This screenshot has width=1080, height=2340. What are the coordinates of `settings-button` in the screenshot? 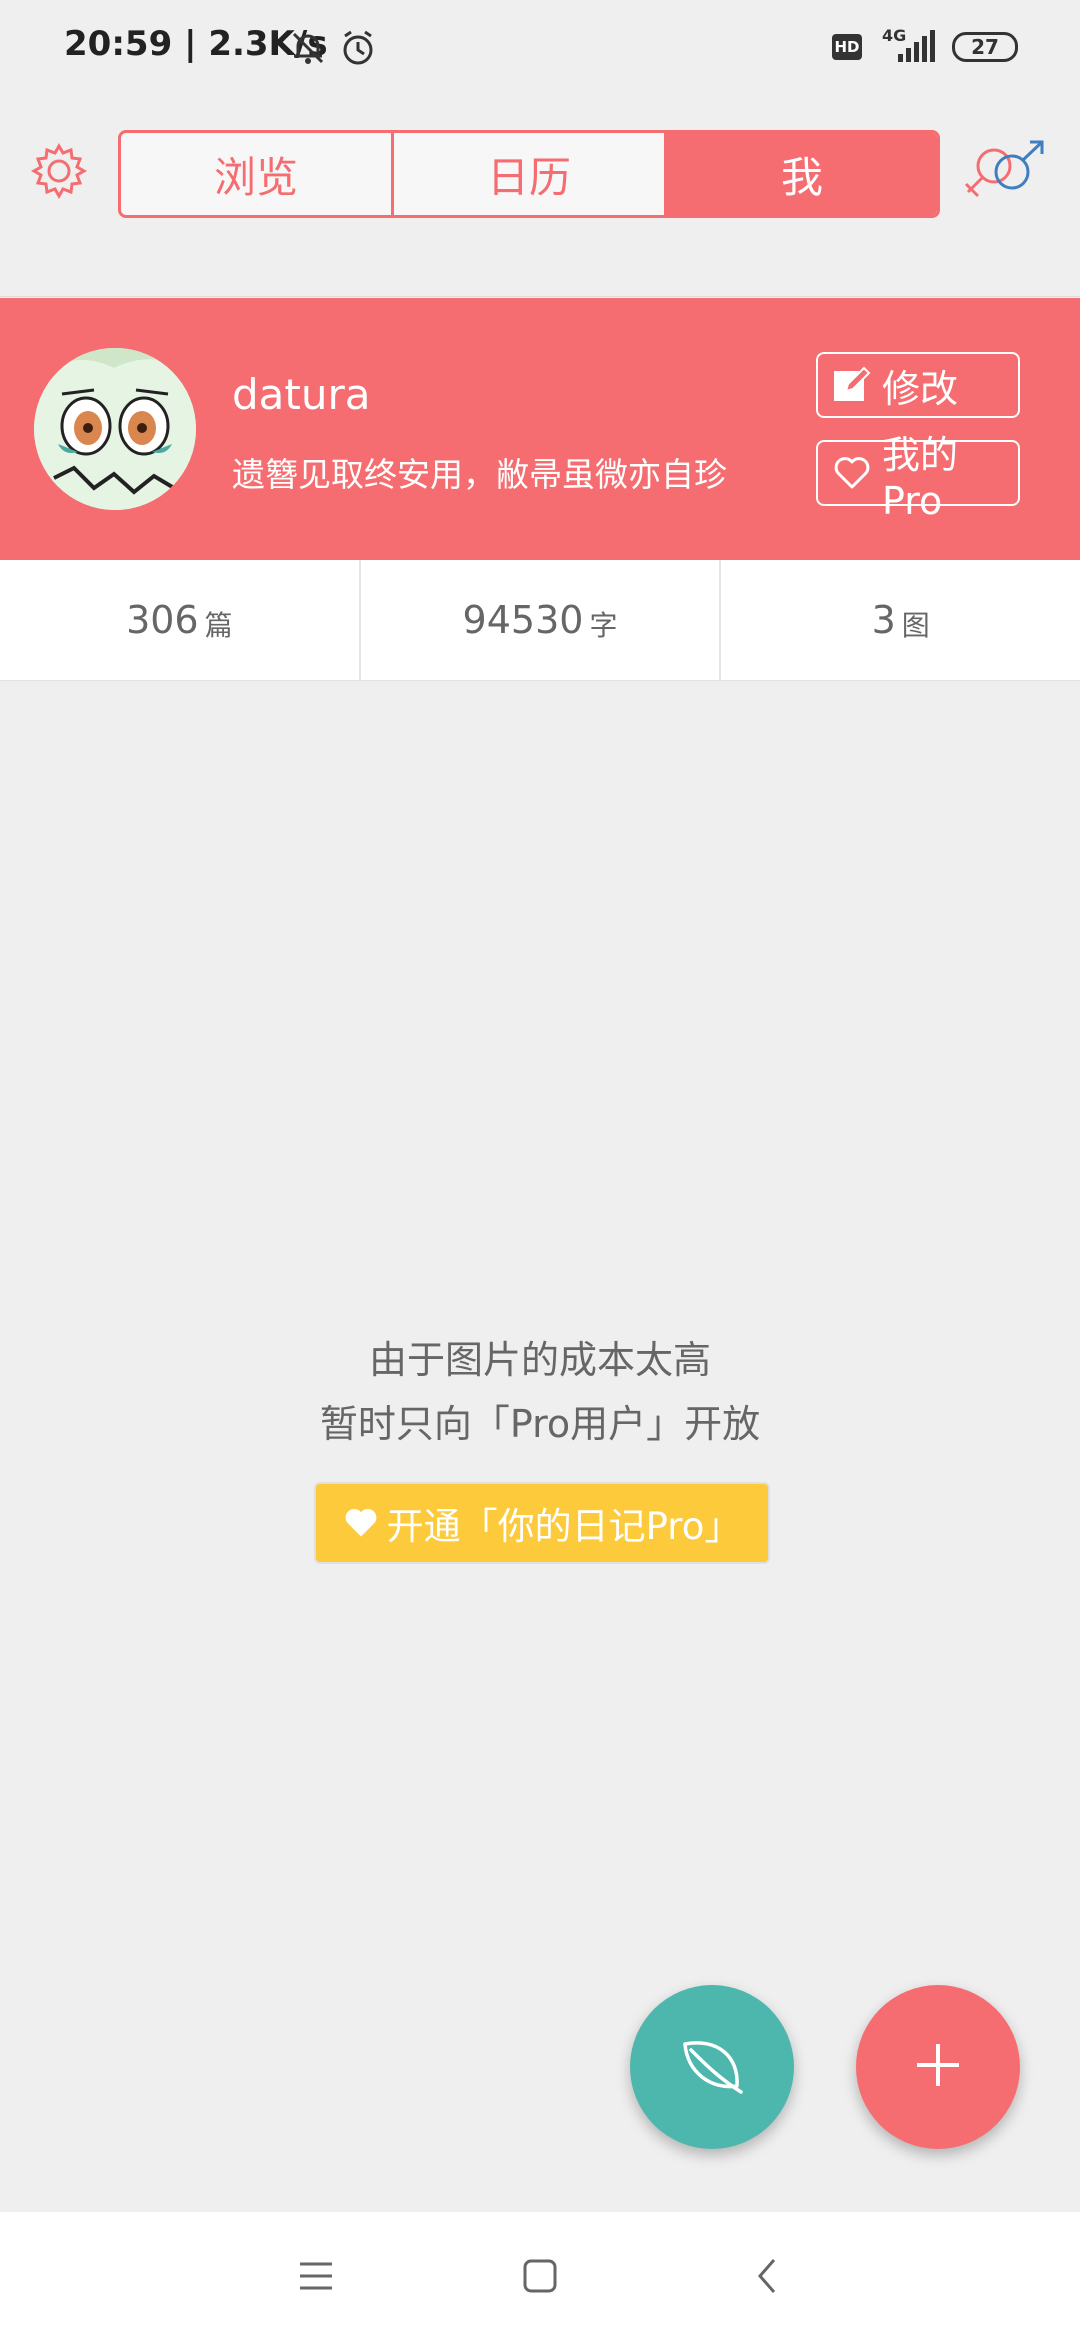 It's located at (59, 171).